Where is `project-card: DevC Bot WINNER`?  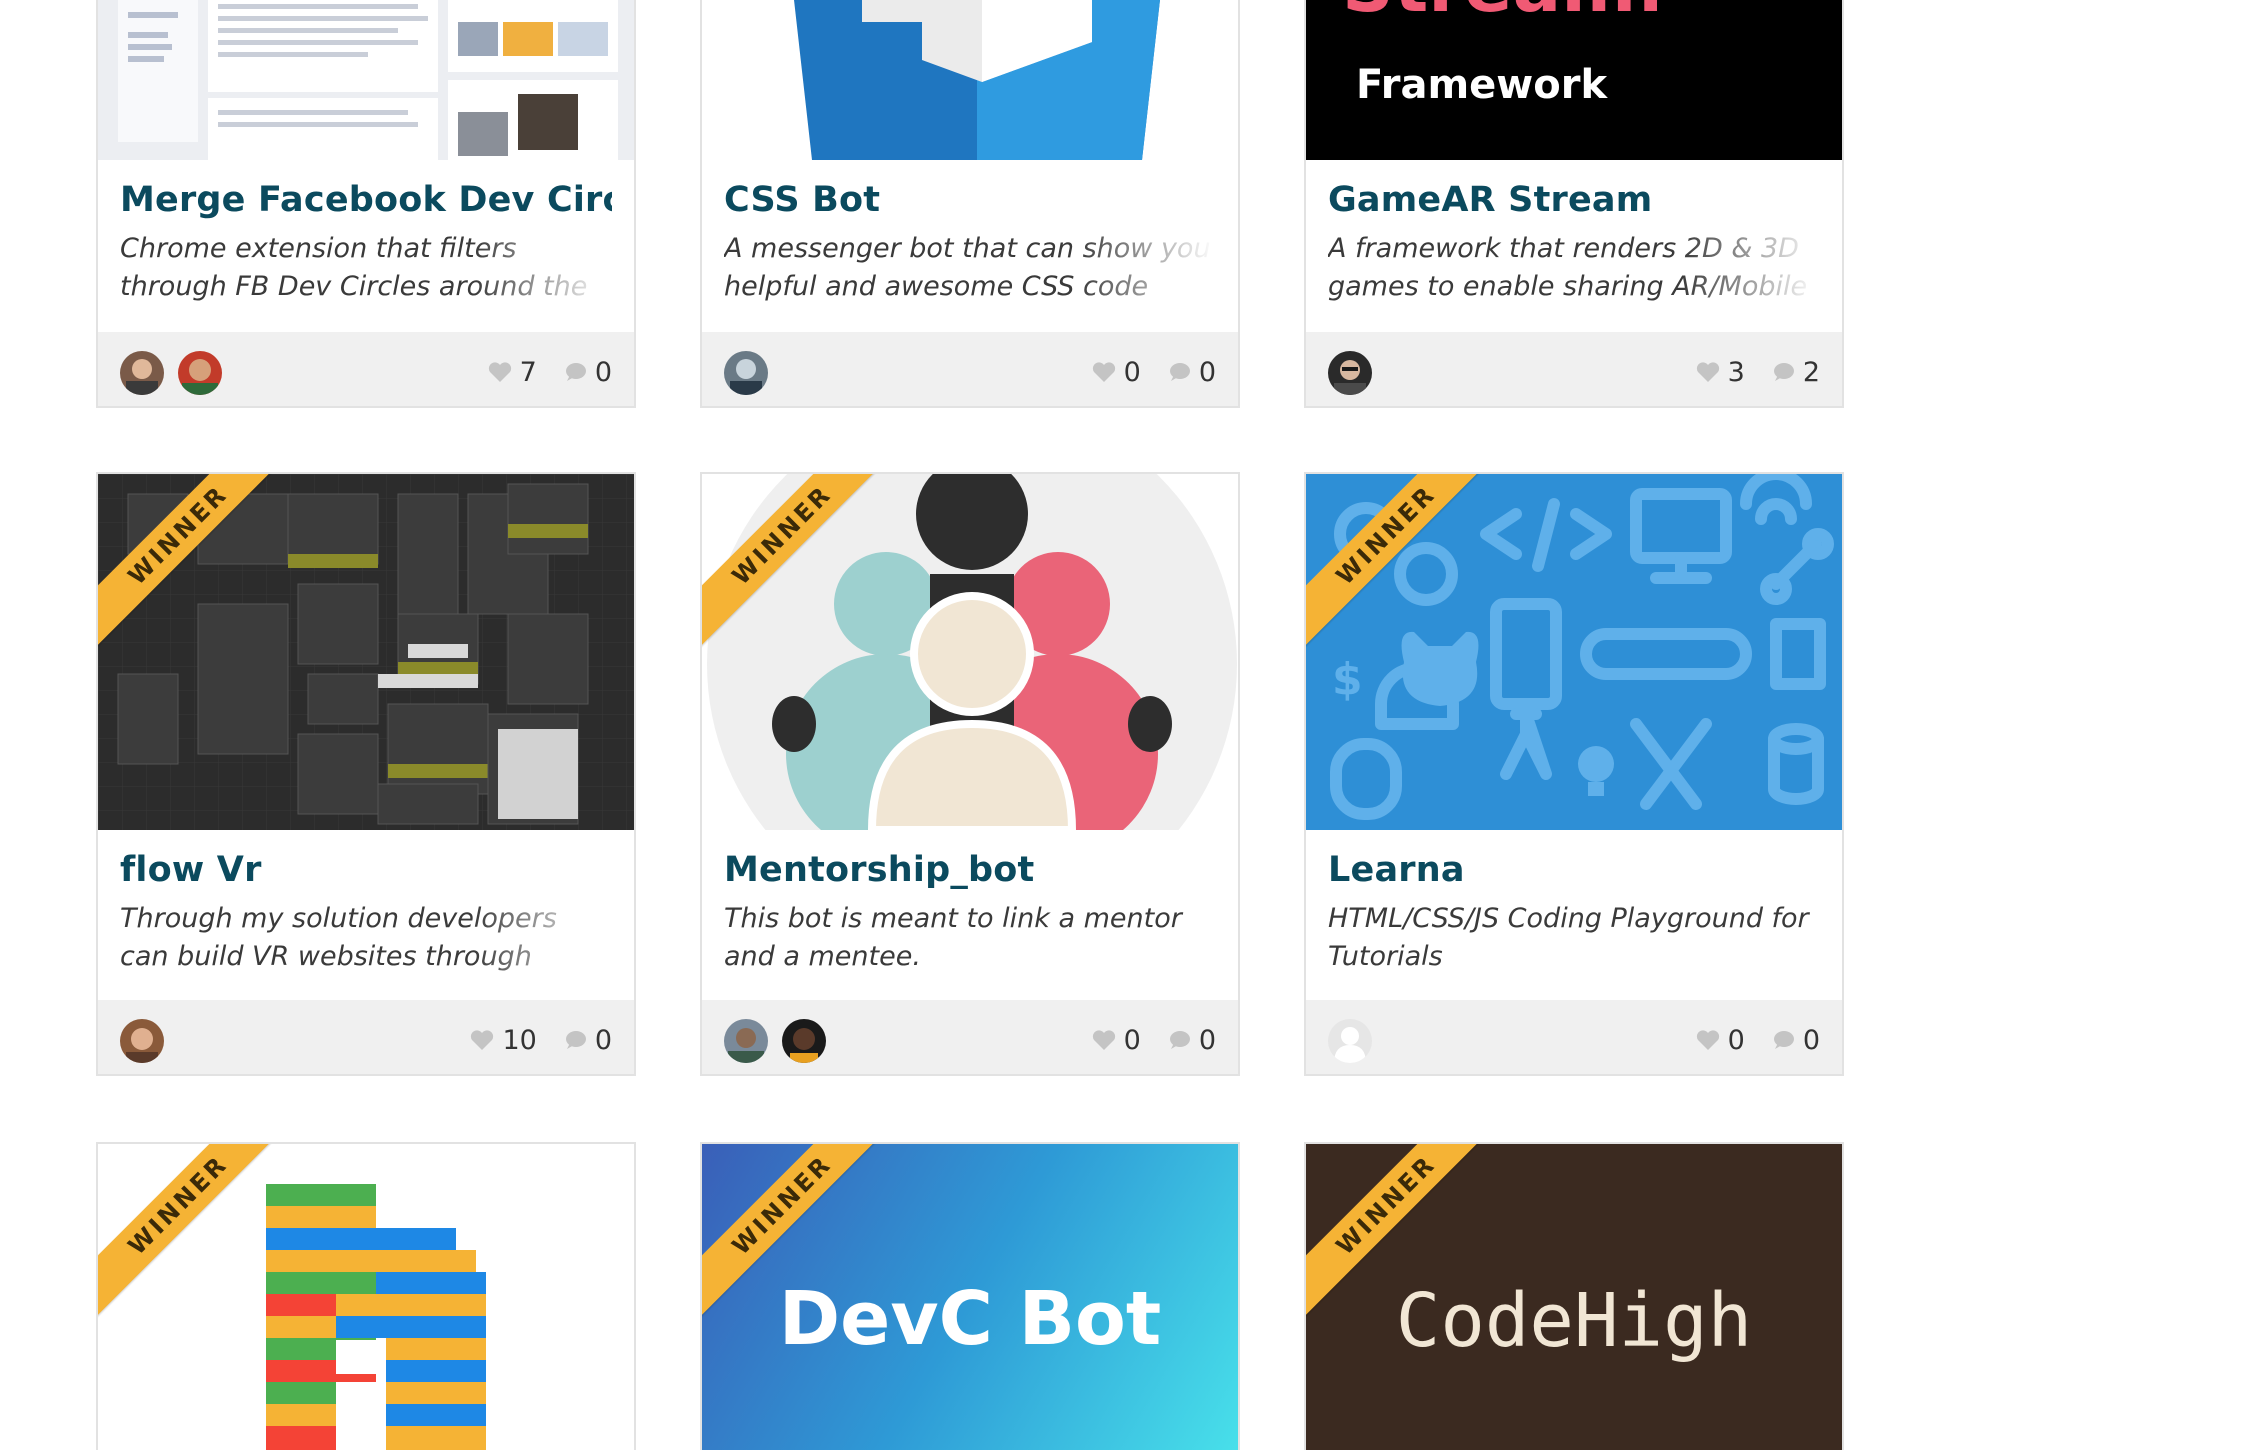
project-card: DevC Bot WINNER is located at coordinates (970, 1296).